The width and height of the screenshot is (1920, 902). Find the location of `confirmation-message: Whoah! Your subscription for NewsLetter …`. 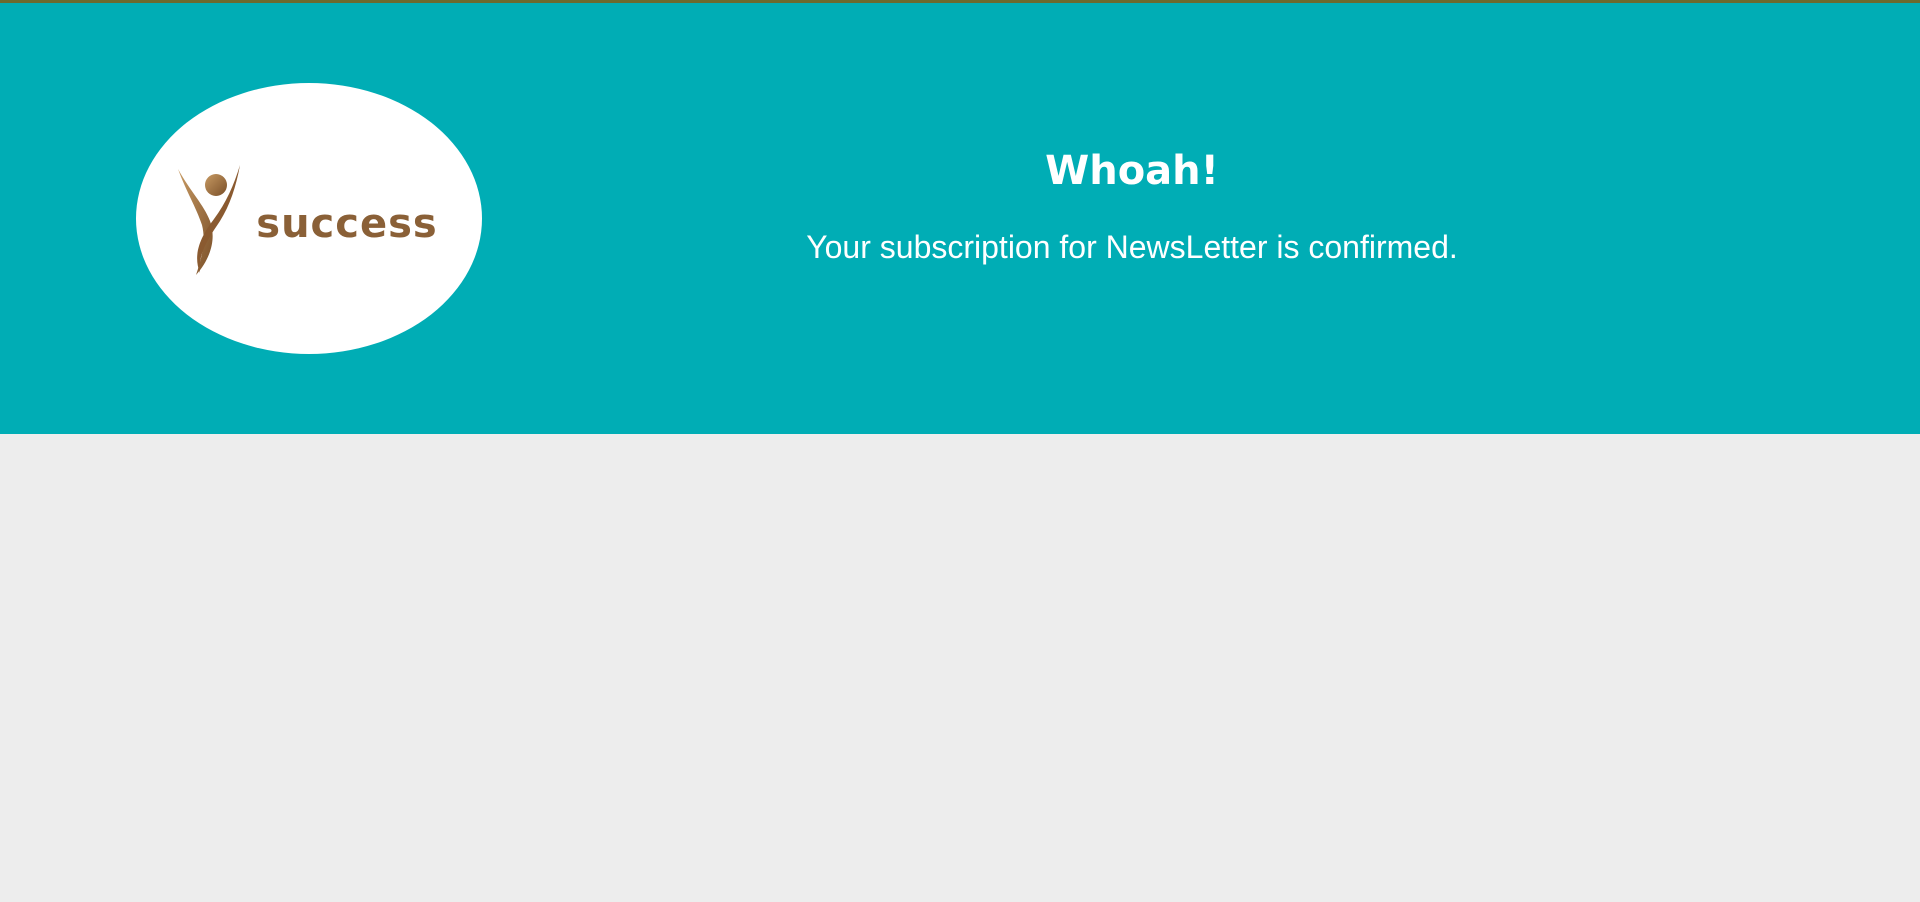

confirmation-message: Whoah! Your subscription for NewsLetter … is located at coordinates (1132, 205).